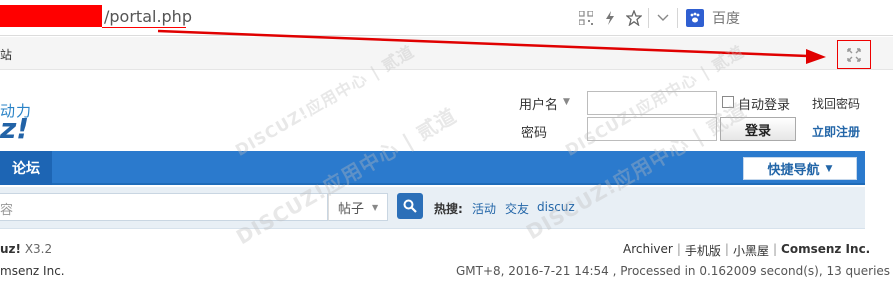  I want to click on search-button, so click(410, 206).